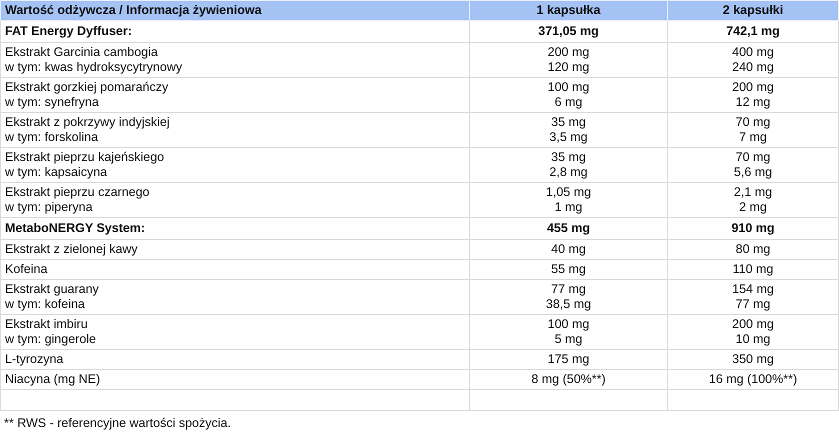 The image size is (839, 445). I want to click on table-cell: 200 mg 10 mg, so click(753, 332).